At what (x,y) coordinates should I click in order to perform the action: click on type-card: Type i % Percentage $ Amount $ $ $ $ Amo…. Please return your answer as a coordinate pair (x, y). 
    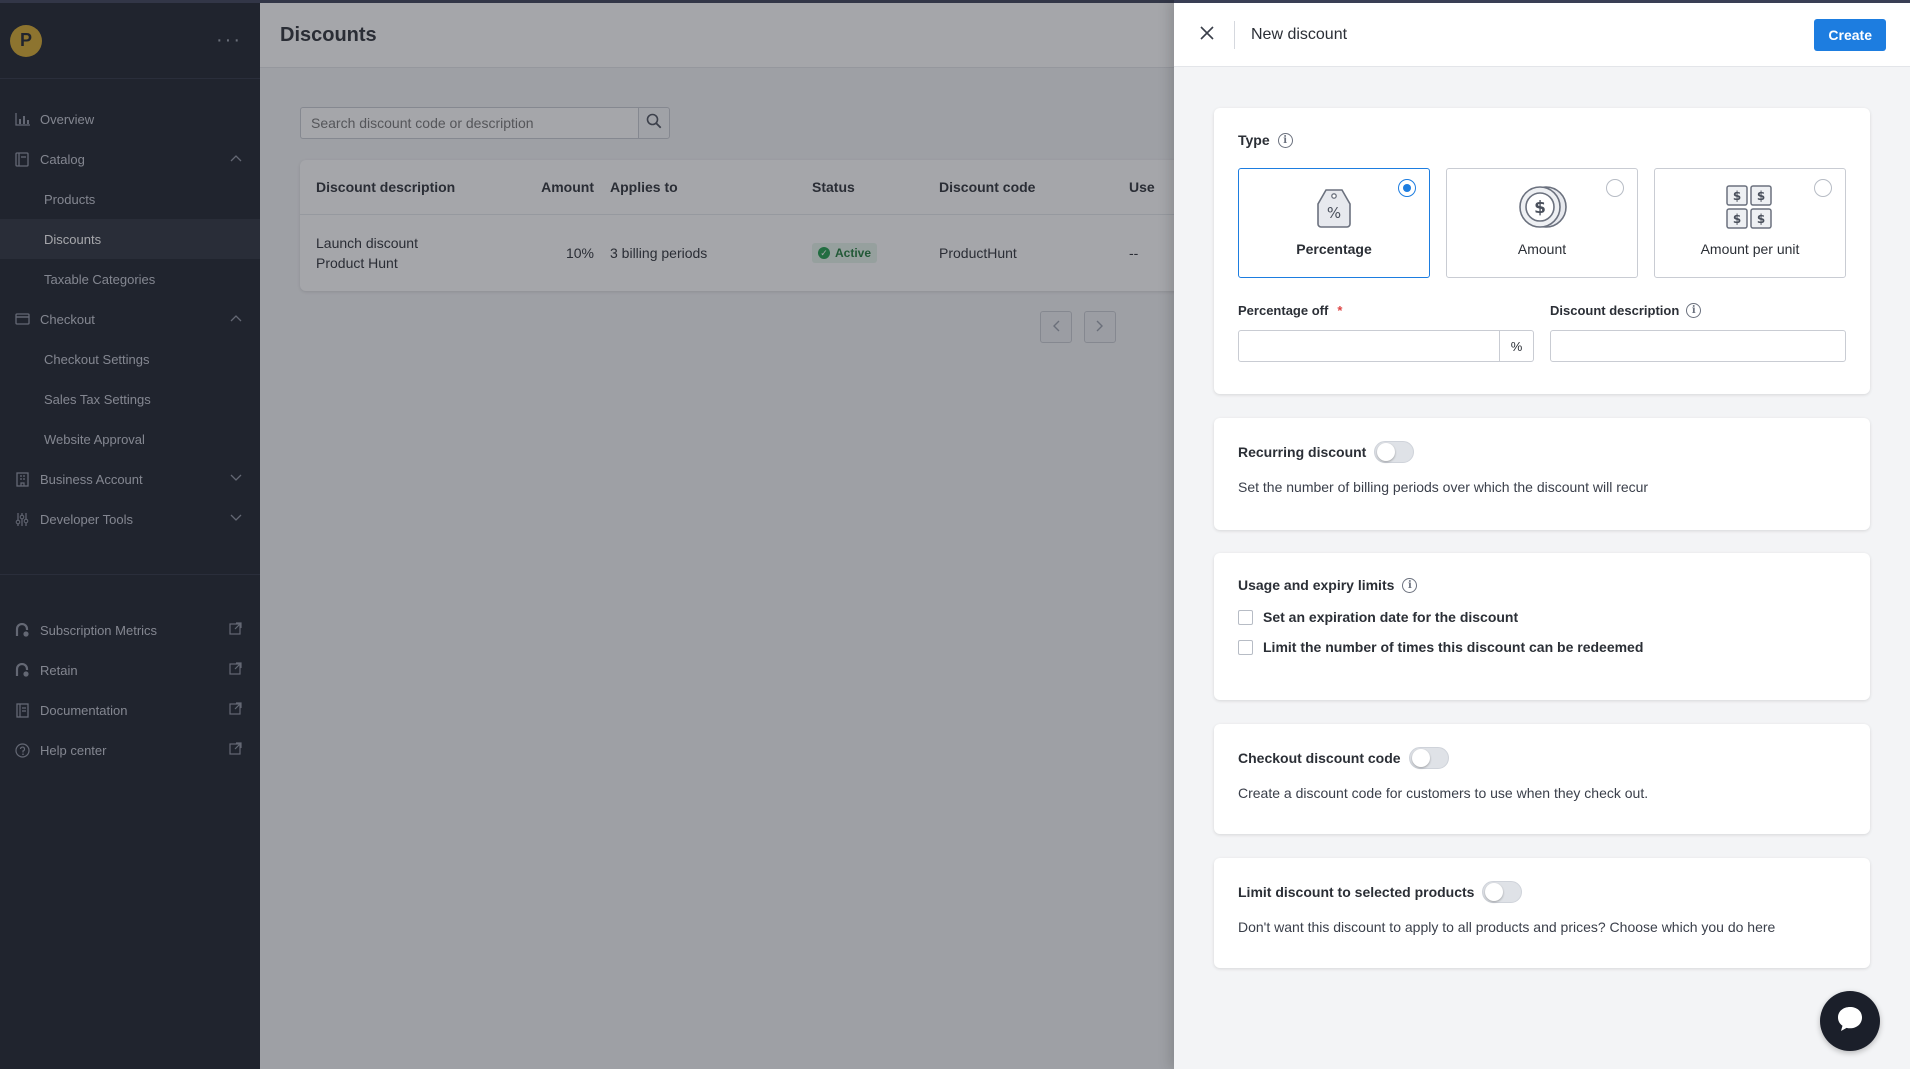
    Looking at the image, I should click on (1542, 251).